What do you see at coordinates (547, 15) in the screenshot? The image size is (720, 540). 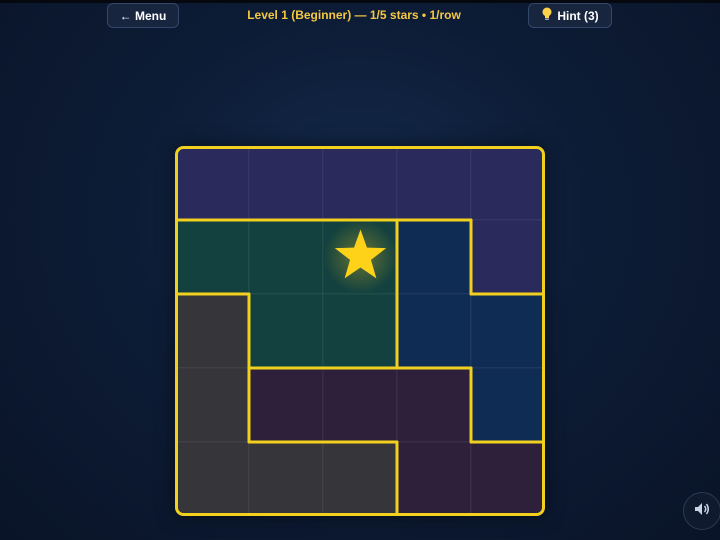 I see `lightbulb-icon` at bounding box center [547, 15].